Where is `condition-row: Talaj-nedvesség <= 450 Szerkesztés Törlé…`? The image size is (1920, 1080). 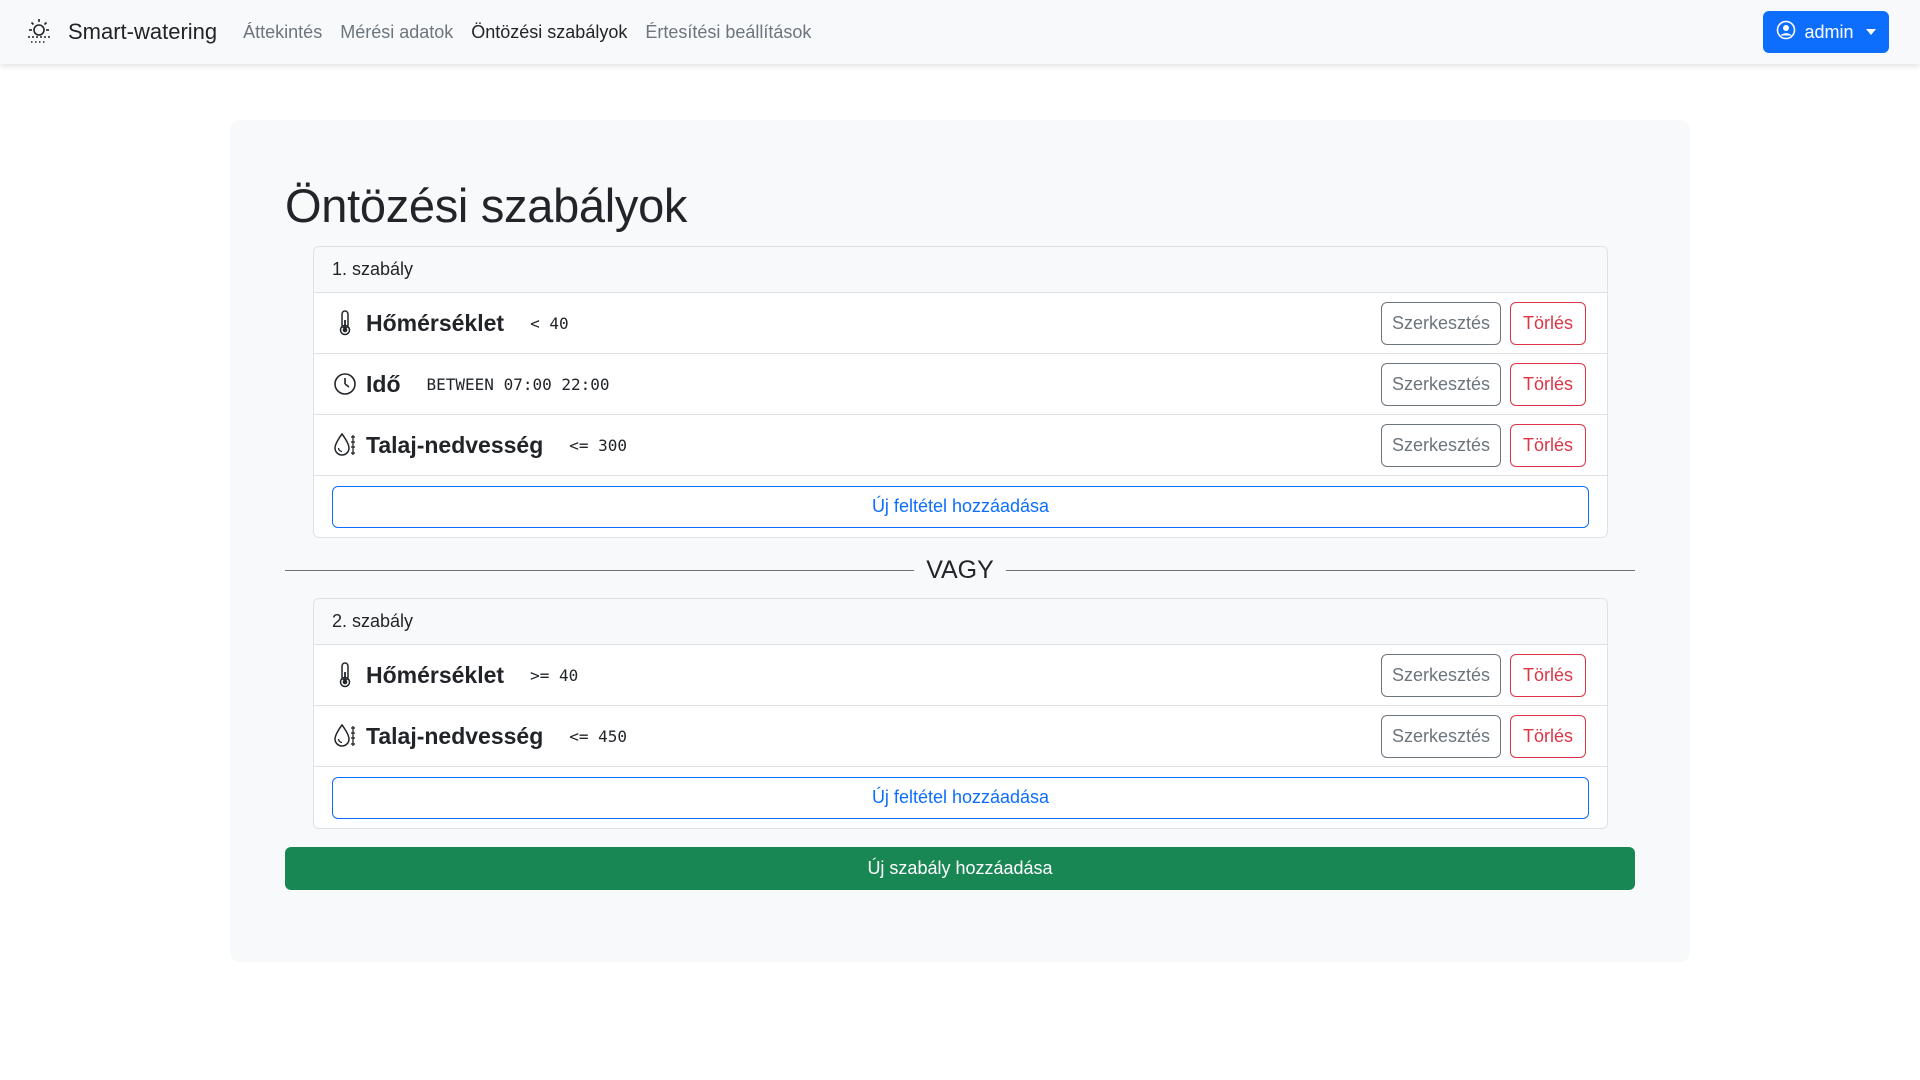 condition-row: Talaj-nedvesség <= 450 Szerkesztés Törlé… is located at coordinates (960, 736).